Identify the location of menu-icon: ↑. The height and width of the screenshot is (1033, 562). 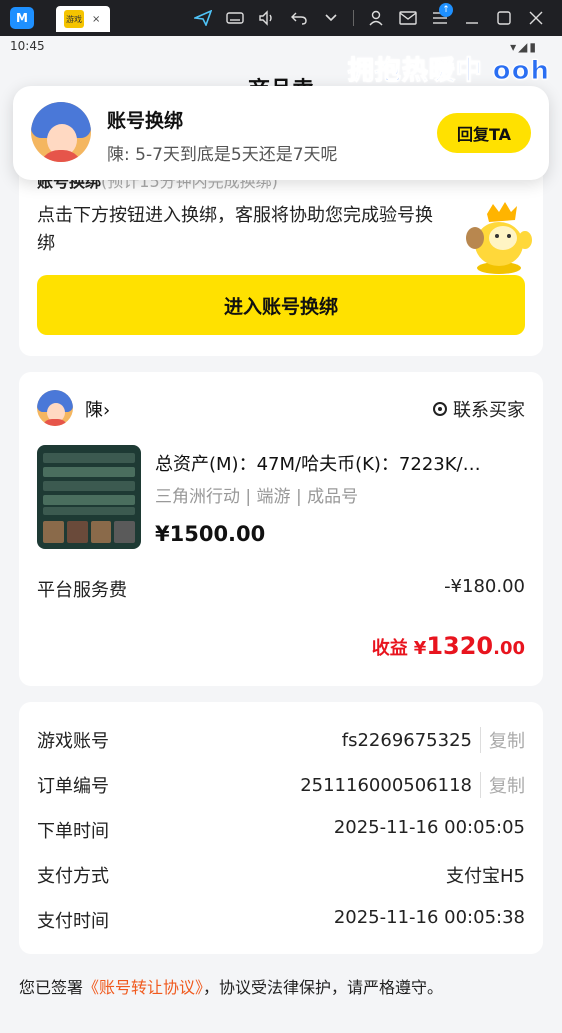
(440, 18).